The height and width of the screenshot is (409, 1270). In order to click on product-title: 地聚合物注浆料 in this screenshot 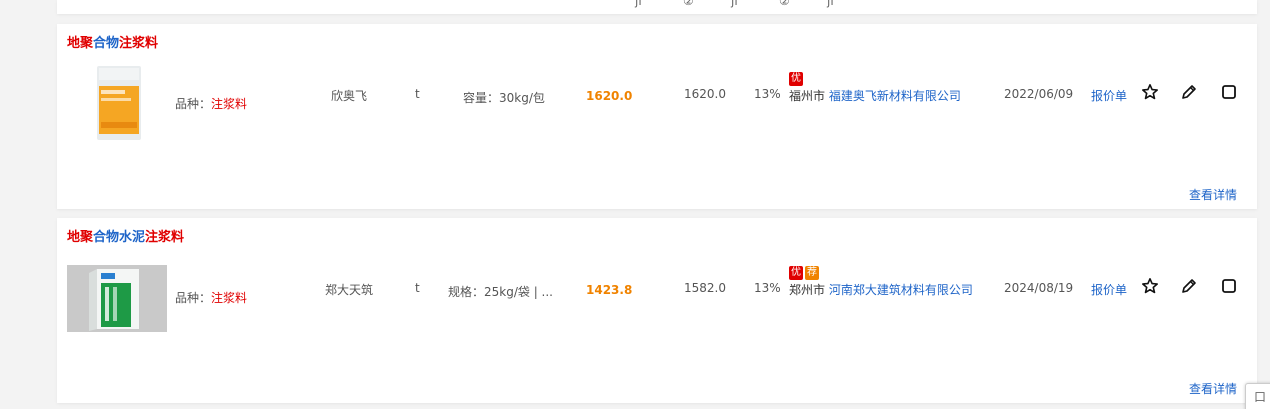, I will do `click(112, 41)`.